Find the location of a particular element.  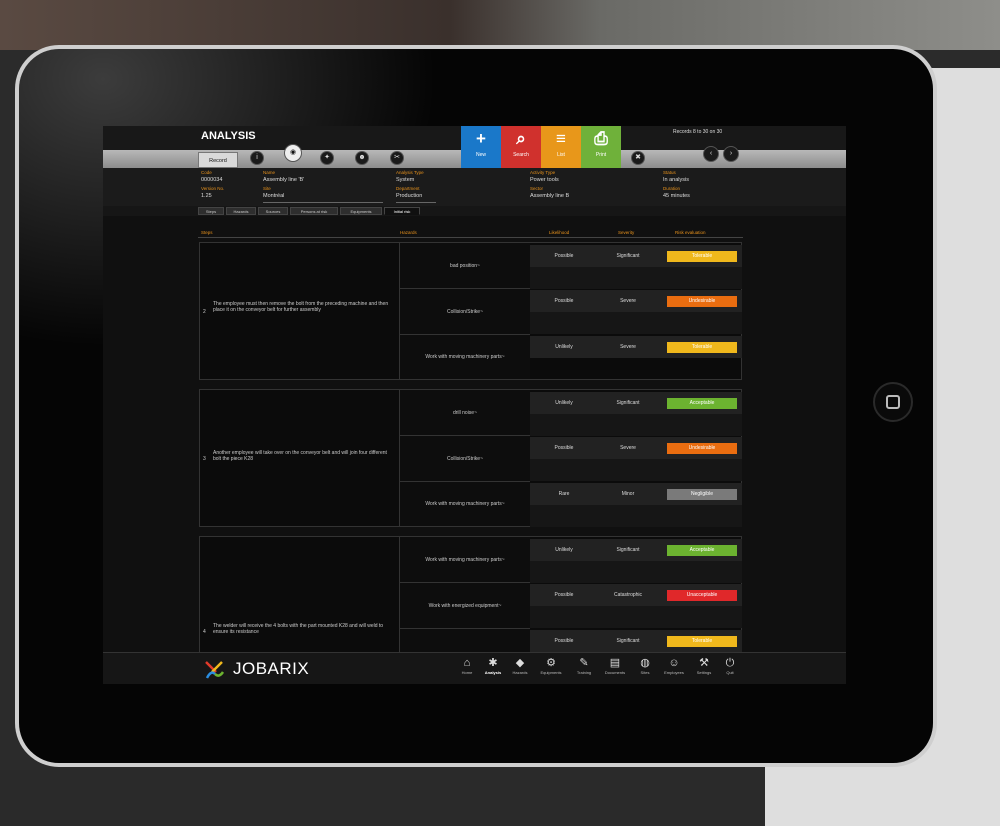

activity-type-label: Activity Type is located at coordinates (543, 172).